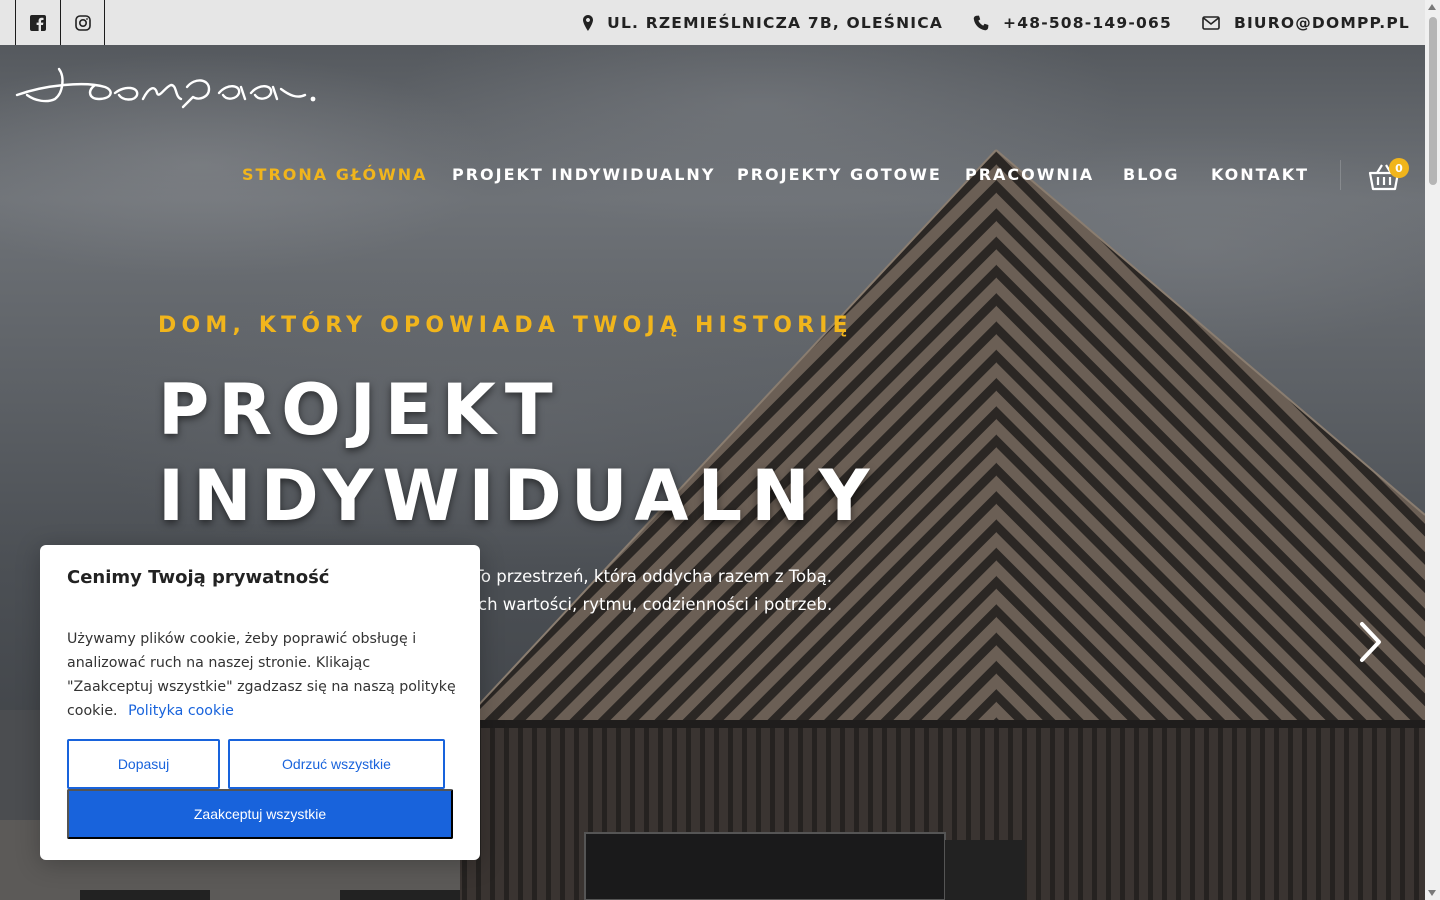  What do you see at coordinates (1260, 174) in the screenshot?
I see `nav-item-contact: KONTAKT` at bounding box center [1260, 174].